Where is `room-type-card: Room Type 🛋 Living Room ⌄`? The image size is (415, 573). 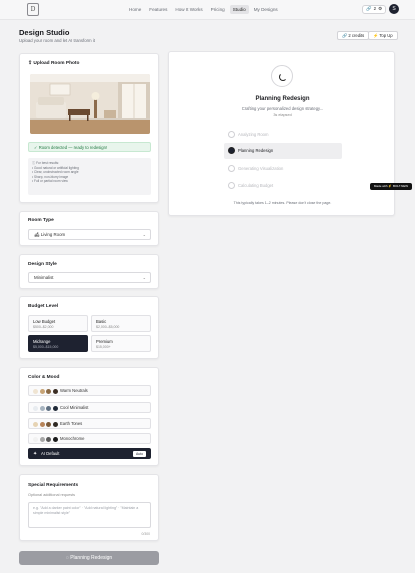
room-type-card: Room Type 🛋 Living Room ⌄ is located at coordinates (89, 228).